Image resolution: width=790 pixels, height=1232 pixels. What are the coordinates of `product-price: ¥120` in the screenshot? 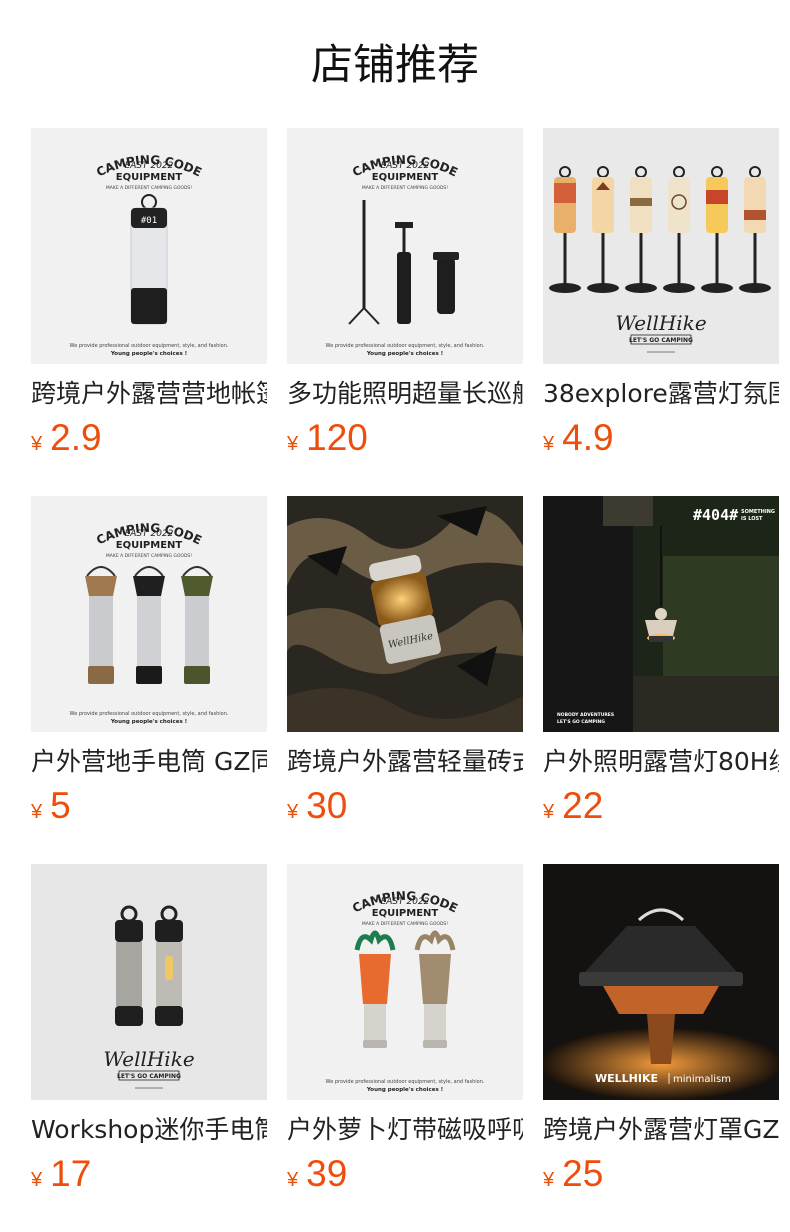 It's located at (405, 442).